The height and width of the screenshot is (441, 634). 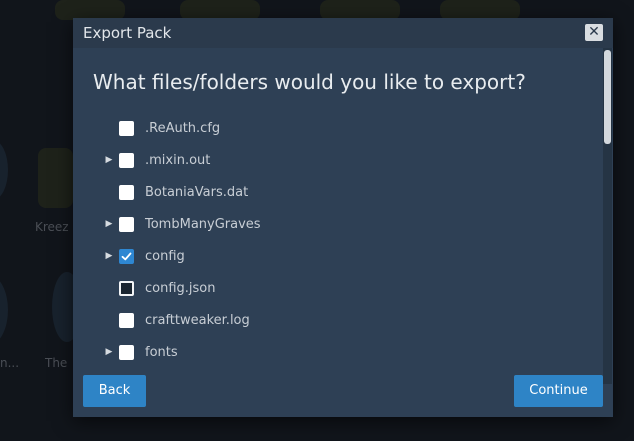 What do you see at coordinates (165, 256) in the screenshot?
I see `file-label: config` at bounding box center [165, 256].